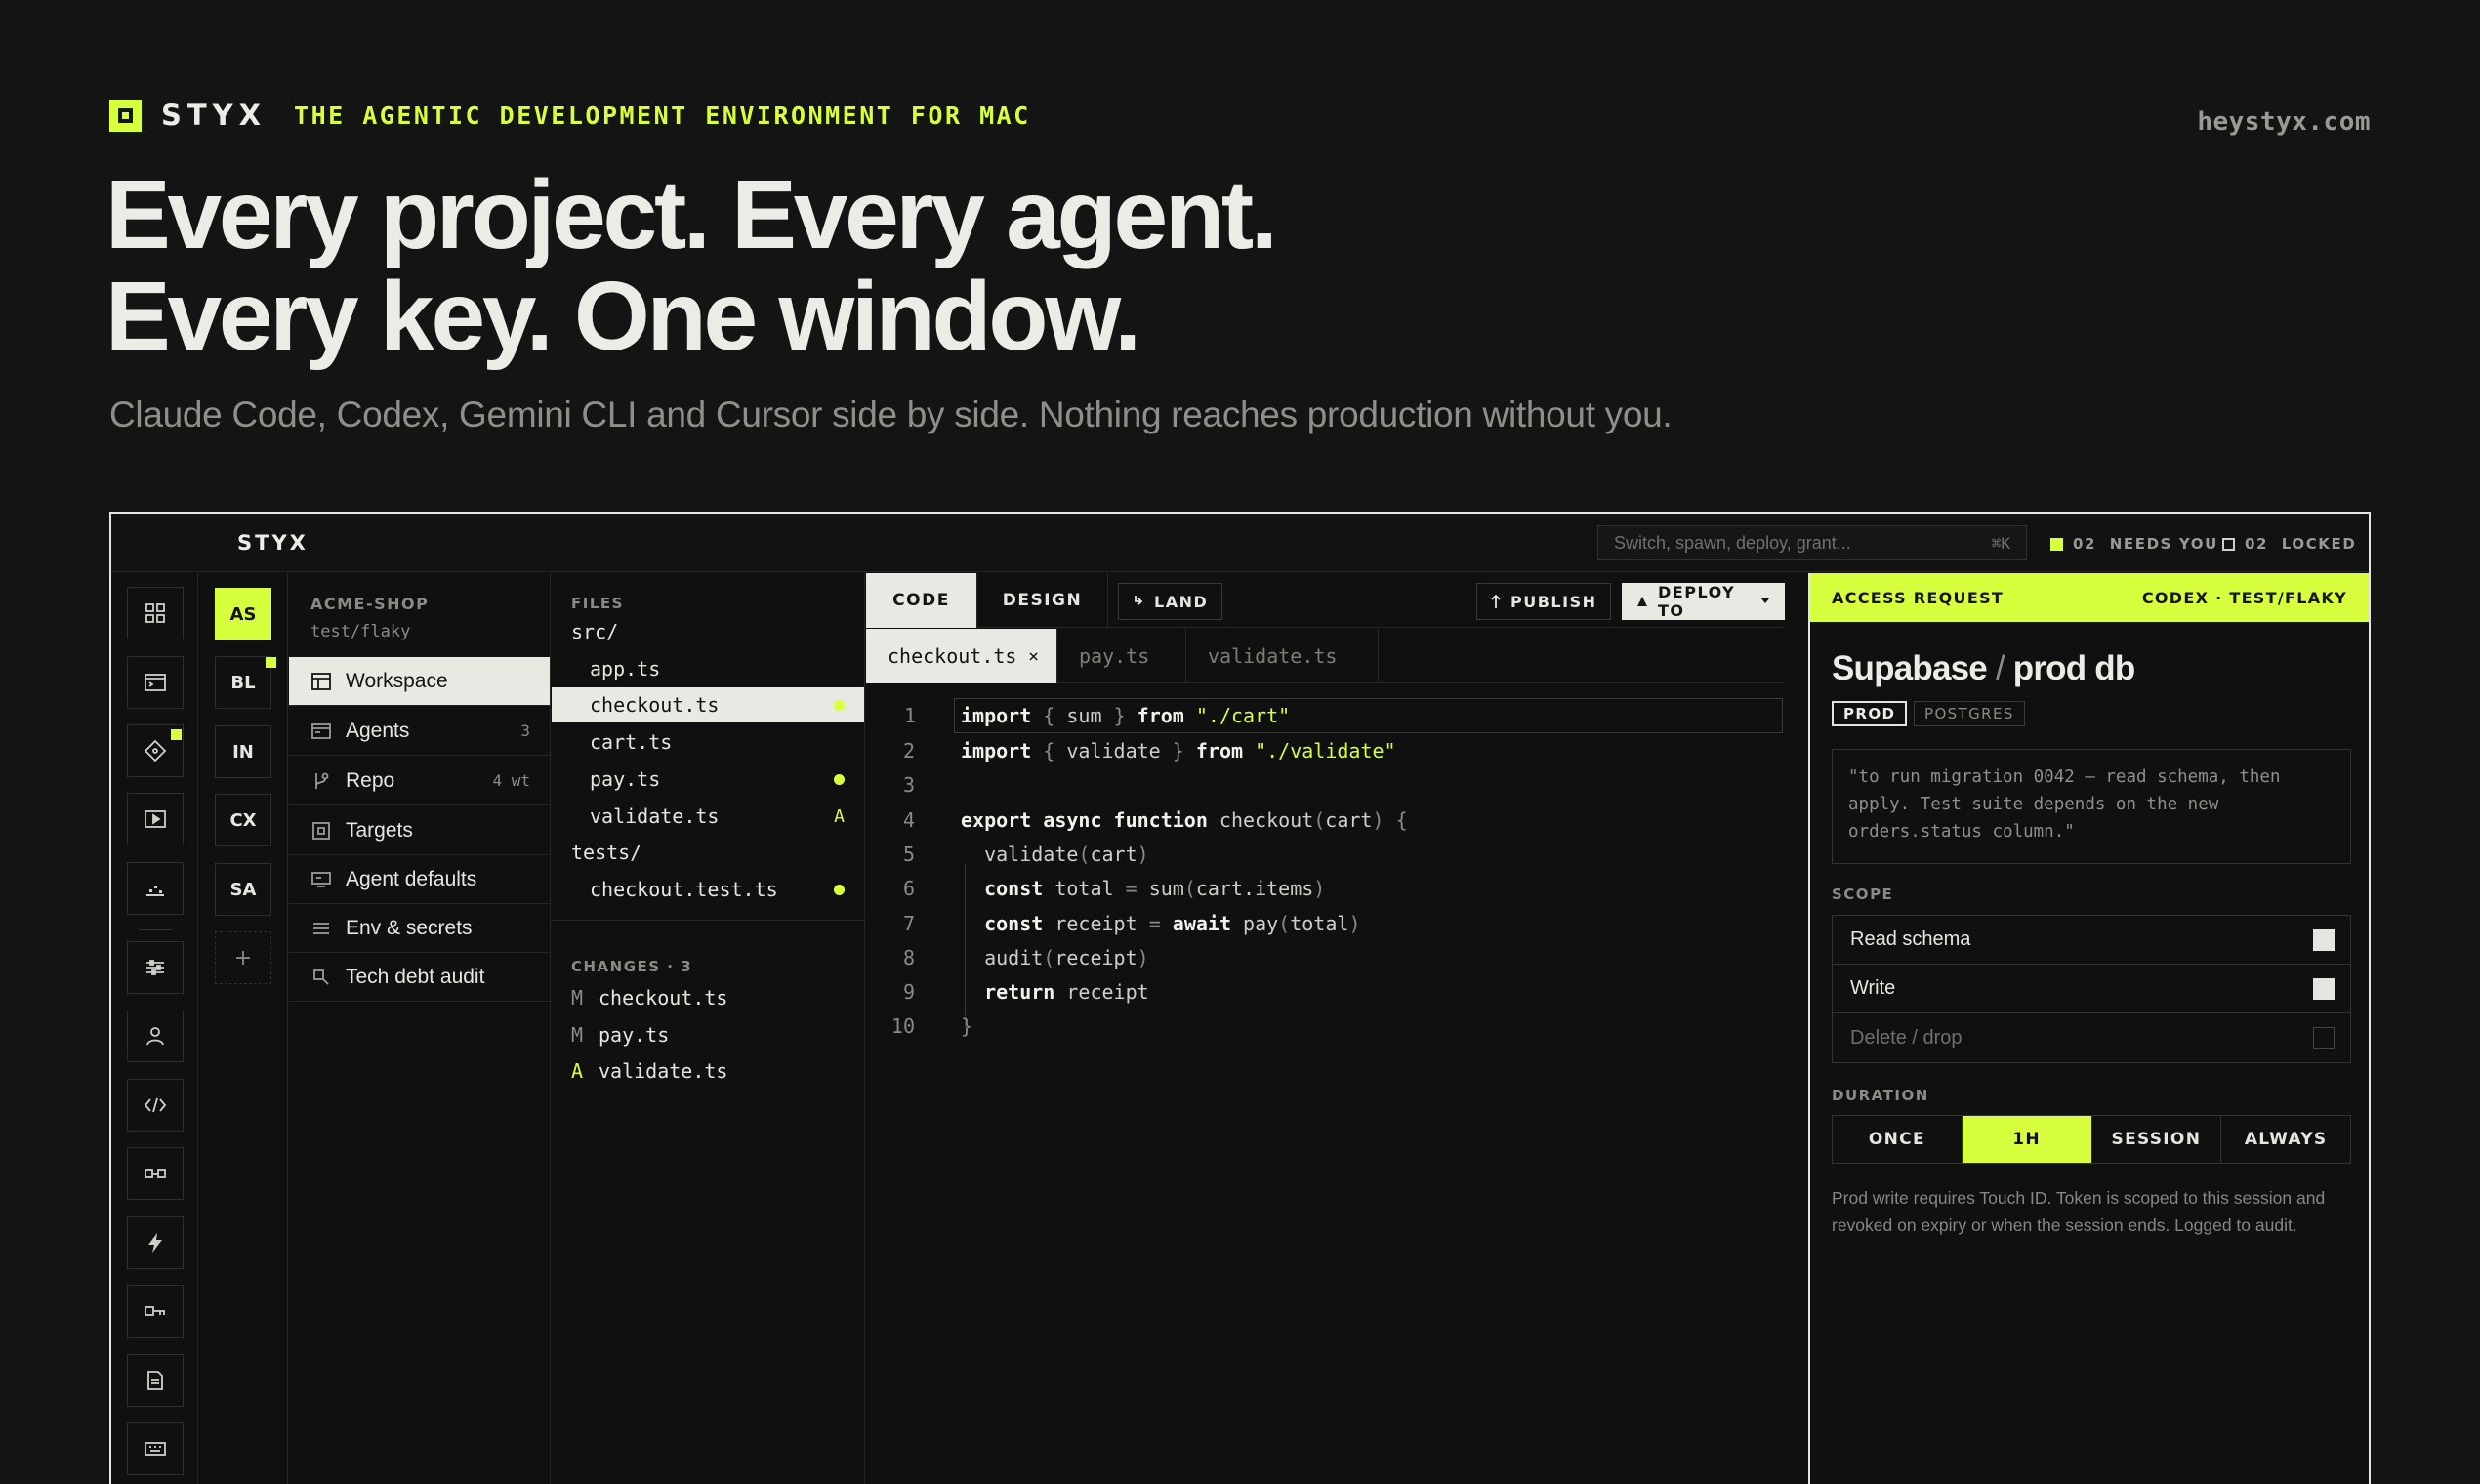 This screenshot has width=2480, height=1484. What do you see at coordinates (2134, 544) in the screenshot?
I see `status-needs-you: 02 NEEDS YOU` at bounding box center [2134, 544].